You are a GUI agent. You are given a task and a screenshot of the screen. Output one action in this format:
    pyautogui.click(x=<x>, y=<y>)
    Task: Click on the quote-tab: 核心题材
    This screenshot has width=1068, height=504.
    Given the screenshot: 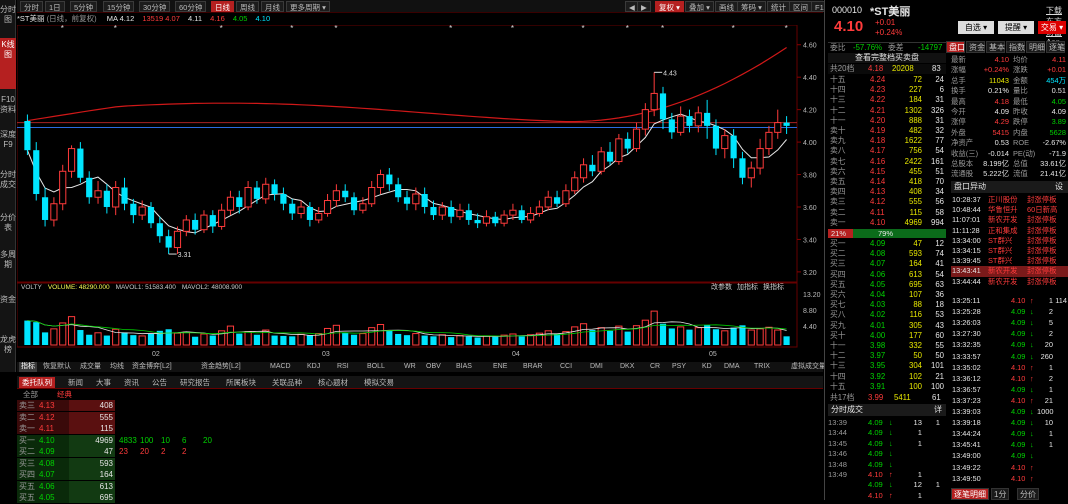 What is the action you would take?
    pyautogui.click(x=333, y=382)
    